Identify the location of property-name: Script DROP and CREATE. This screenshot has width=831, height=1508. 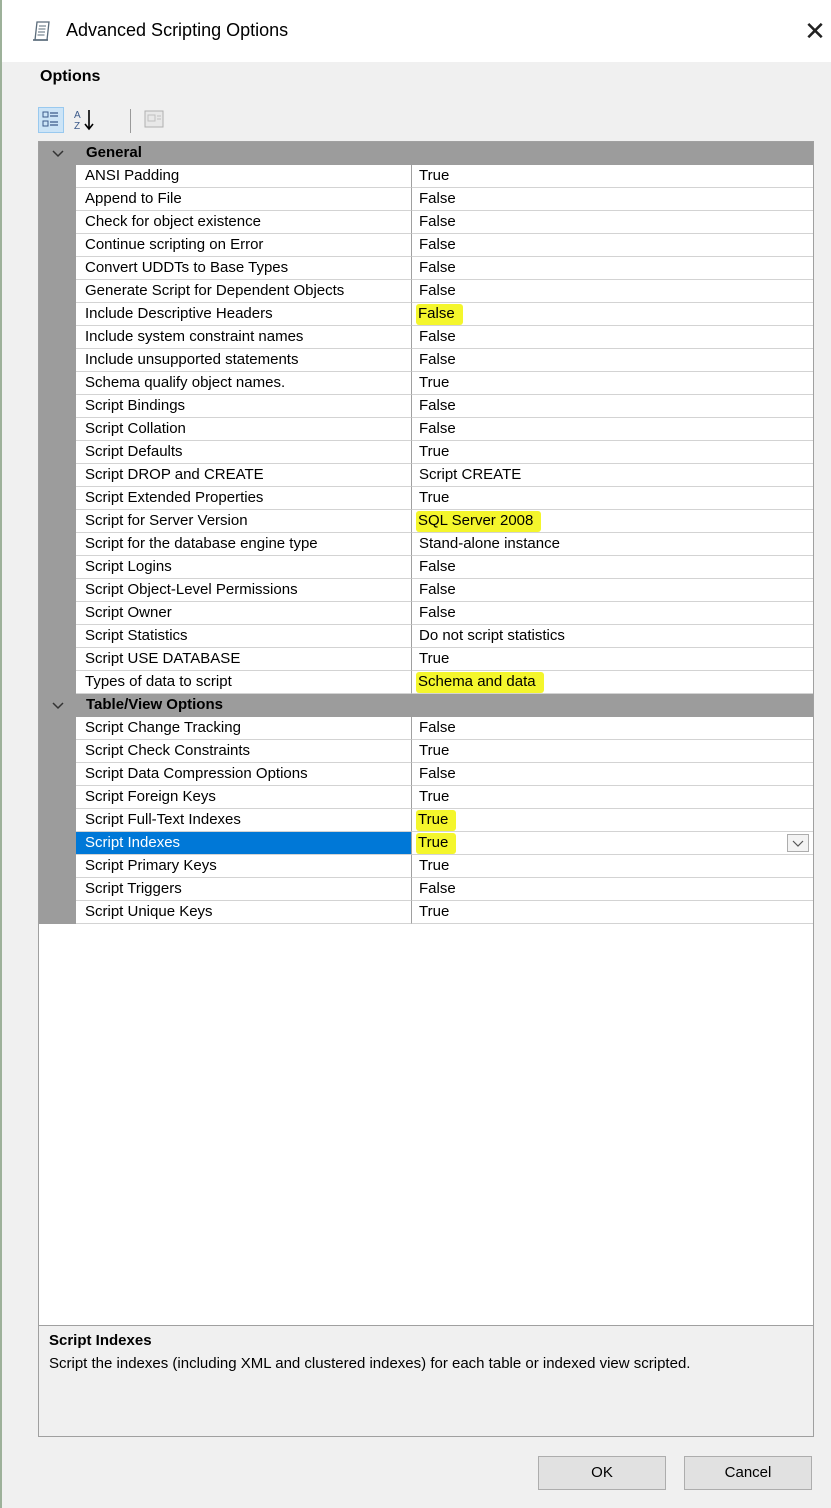
(244, 475).